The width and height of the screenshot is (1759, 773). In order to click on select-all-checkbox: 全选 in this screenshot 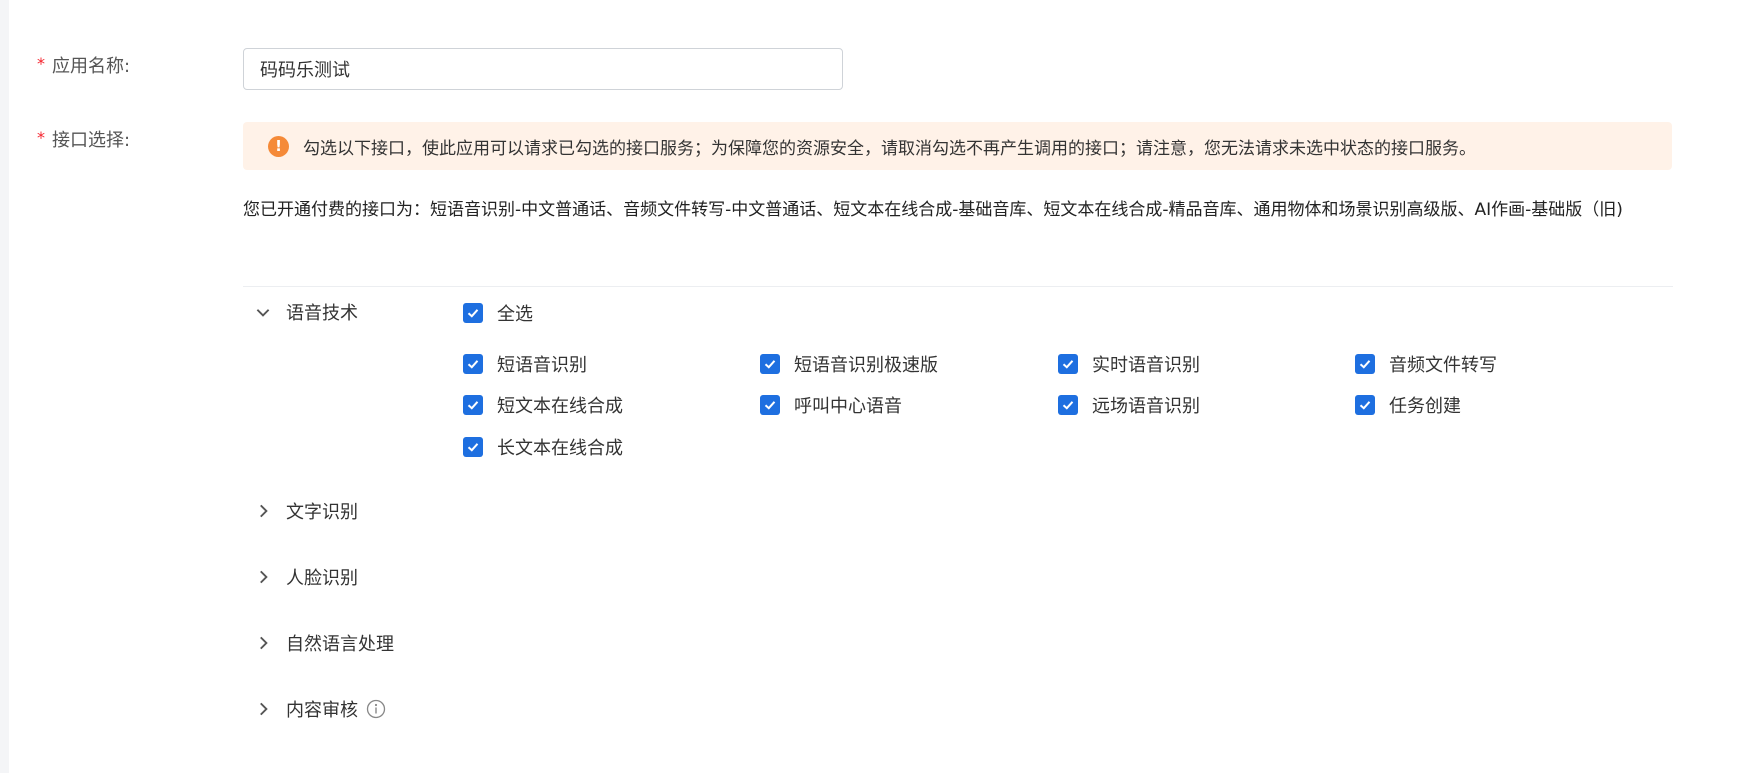, I will do `click(498, 313)`.